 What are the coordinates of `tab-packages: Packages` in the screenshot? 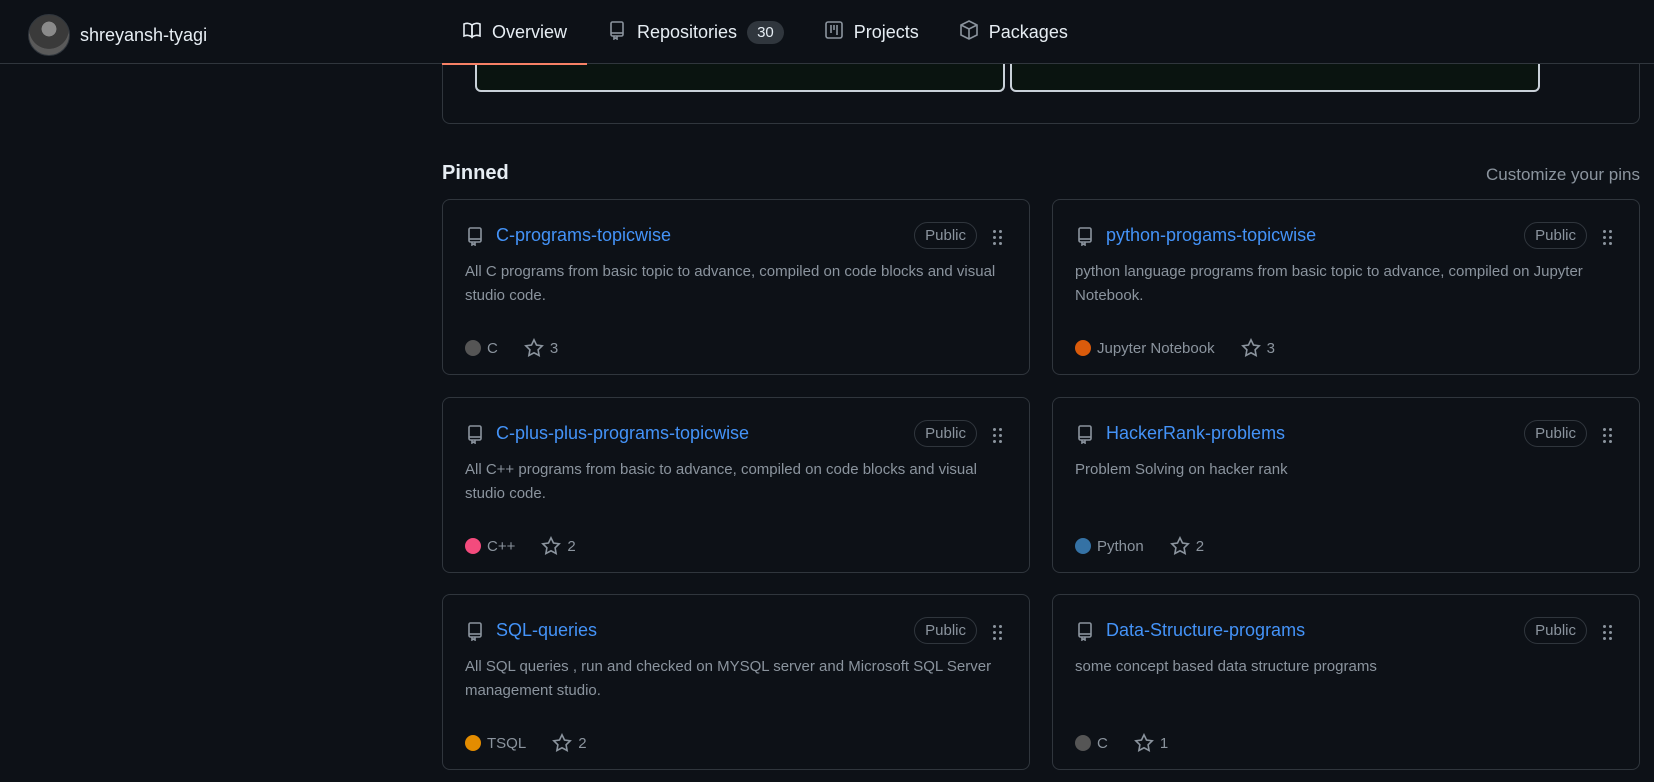 It's located at (1013, 32).